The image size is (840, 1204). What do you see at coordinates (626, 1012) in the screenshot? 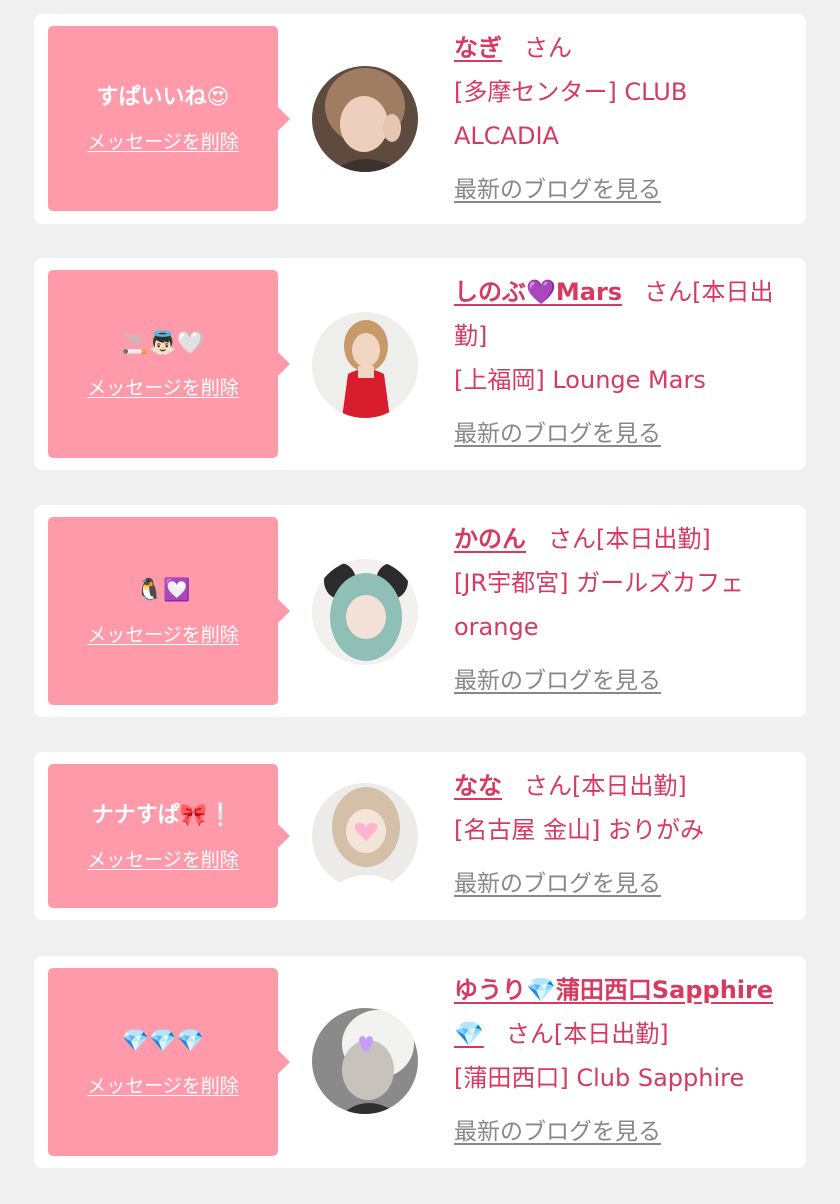
I see `cast-header: ゆうり💎蒲田西口Sapphire💎 さん[本日出勤]` at bounding box center [626, 1012].